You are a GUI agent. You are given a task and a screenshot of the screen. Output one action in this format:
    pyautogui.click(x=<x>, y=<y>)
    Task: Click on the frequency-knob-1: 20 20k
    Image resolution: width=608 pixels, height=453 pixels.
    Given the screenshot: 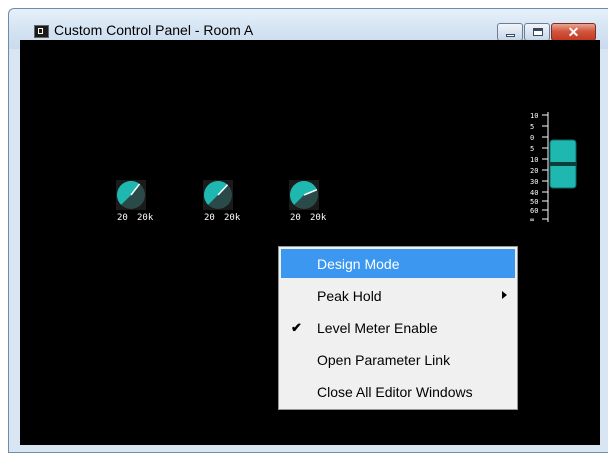 What is the action you would take?
    pyautogui.click(x=138, y=201)
    